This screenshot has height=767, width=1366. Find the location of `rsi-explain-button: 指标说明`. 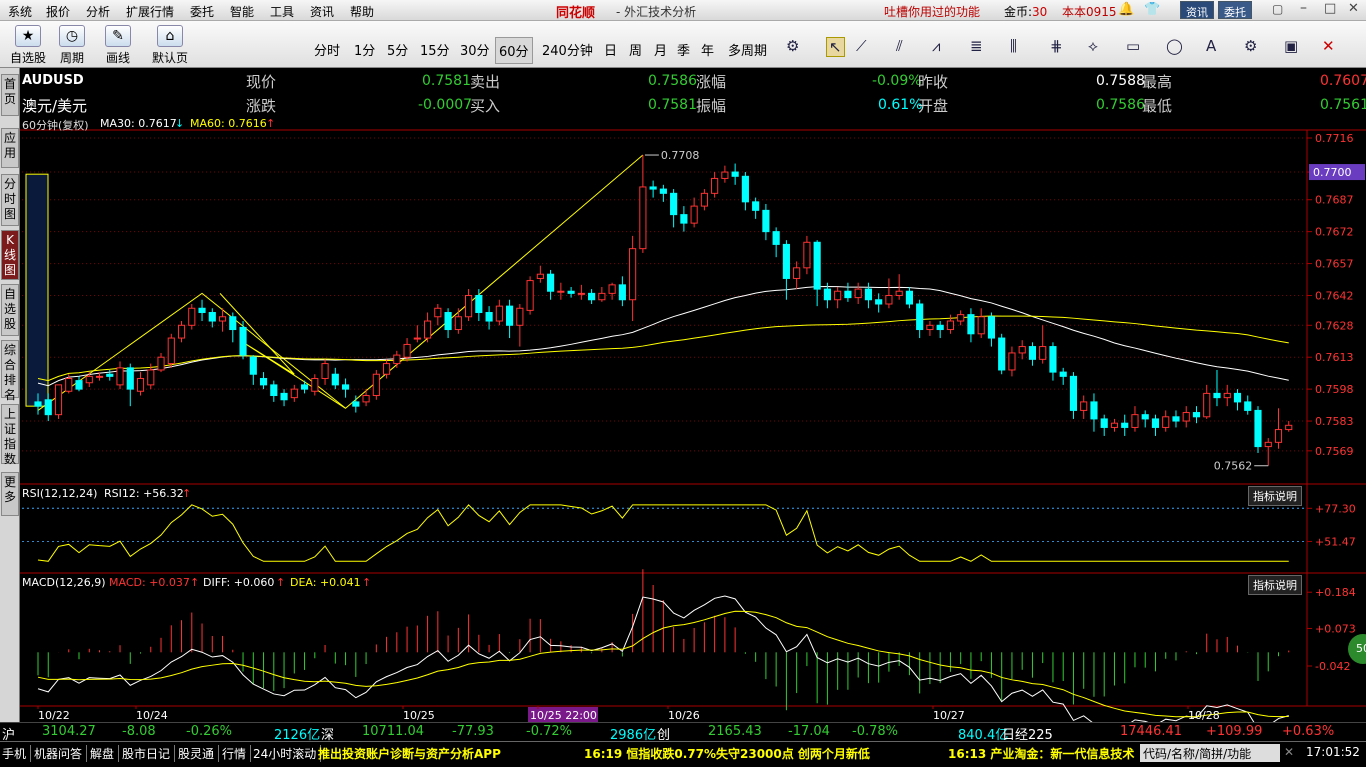

rsi-explain-button: 指标说明 is located at coordinates (1275, 496).